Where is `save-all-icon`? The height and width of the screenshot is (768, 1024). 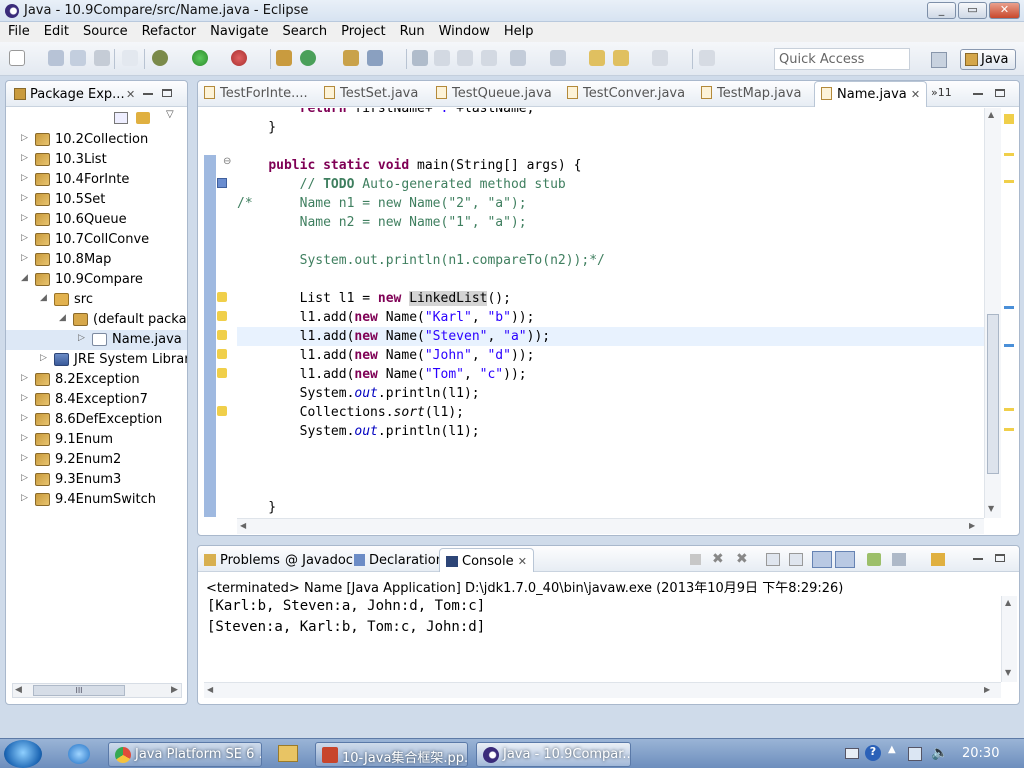
save-all-icon is located at coordinates (78, 58).